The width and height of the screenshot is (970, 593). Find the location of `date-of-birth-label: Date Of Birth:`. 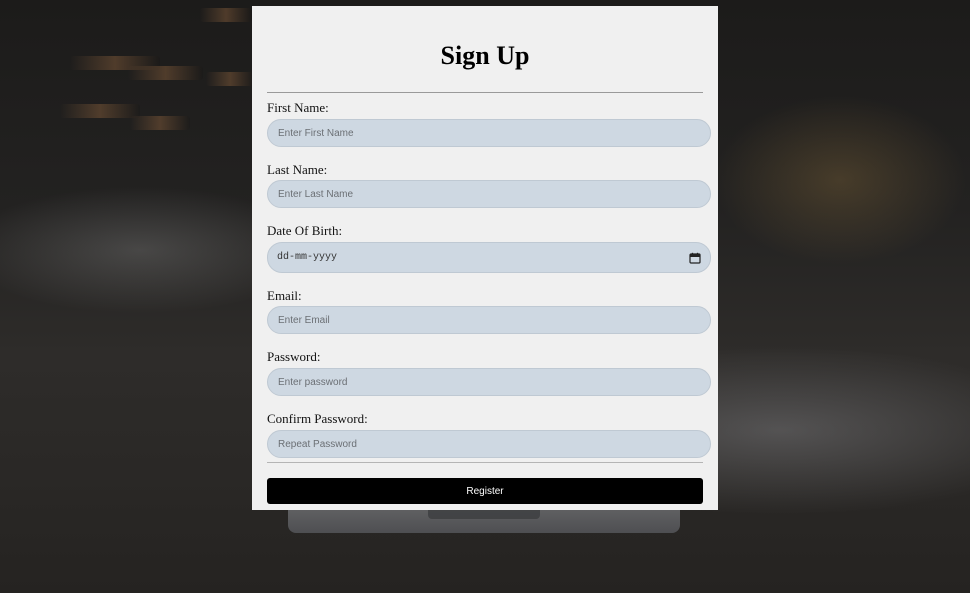

date-of-birth-label: Date Of Birth: is located at coordinates (305, 230).